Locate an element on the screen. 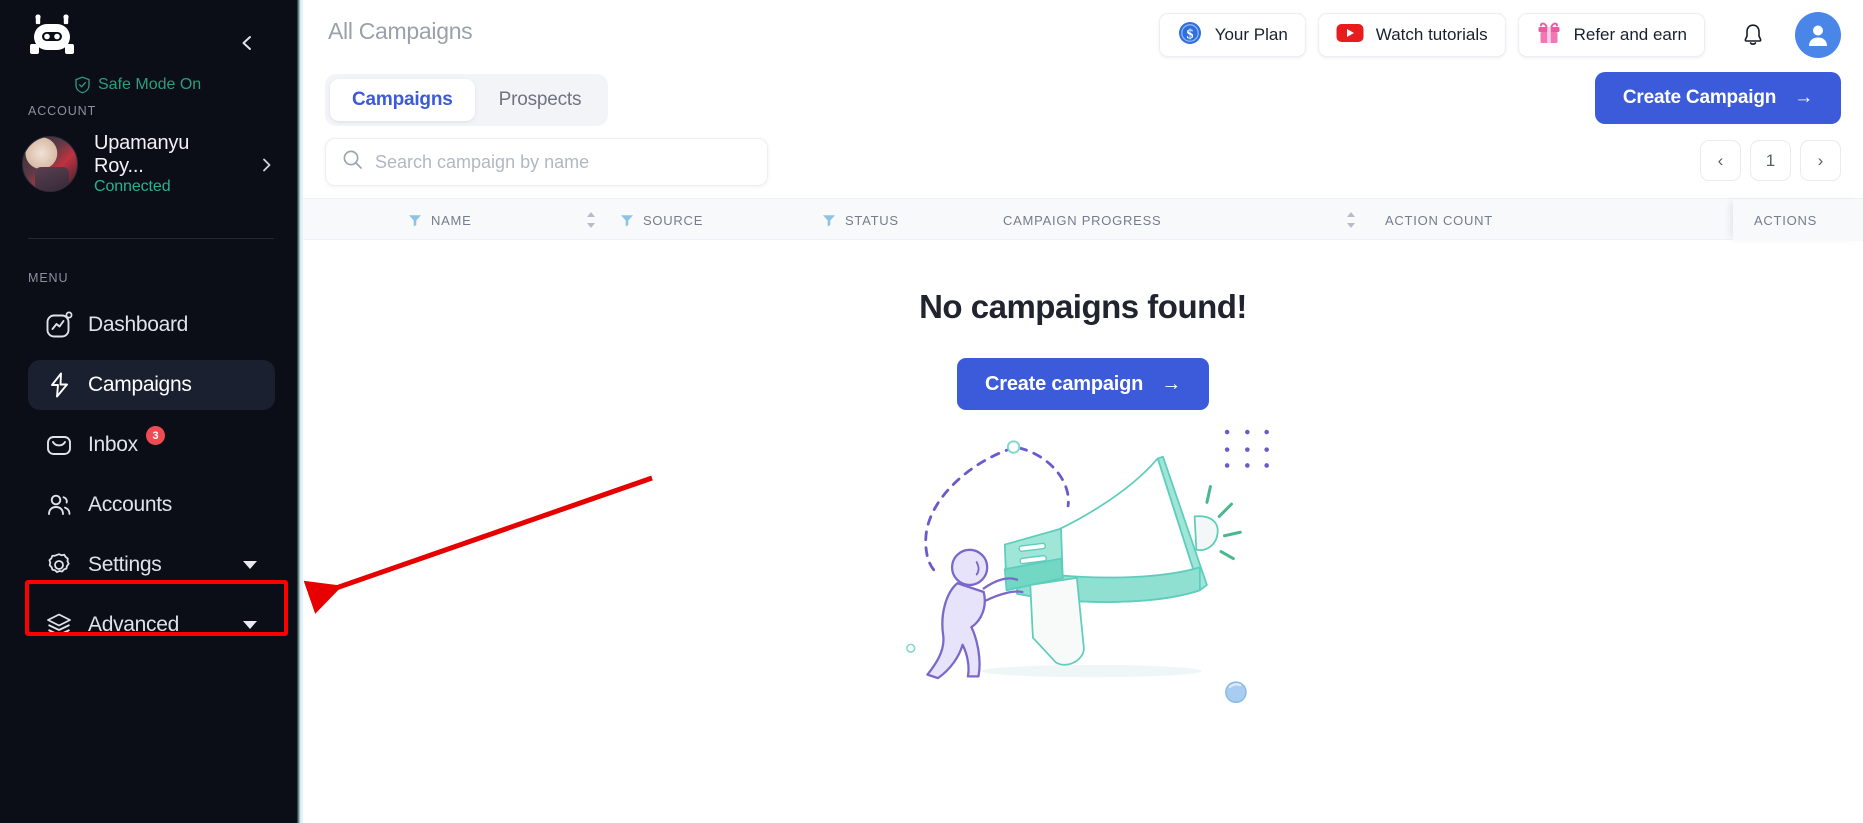  tabs-row: Campaigns Prospects Create Campaign → is located at coordinates (1083, 102).